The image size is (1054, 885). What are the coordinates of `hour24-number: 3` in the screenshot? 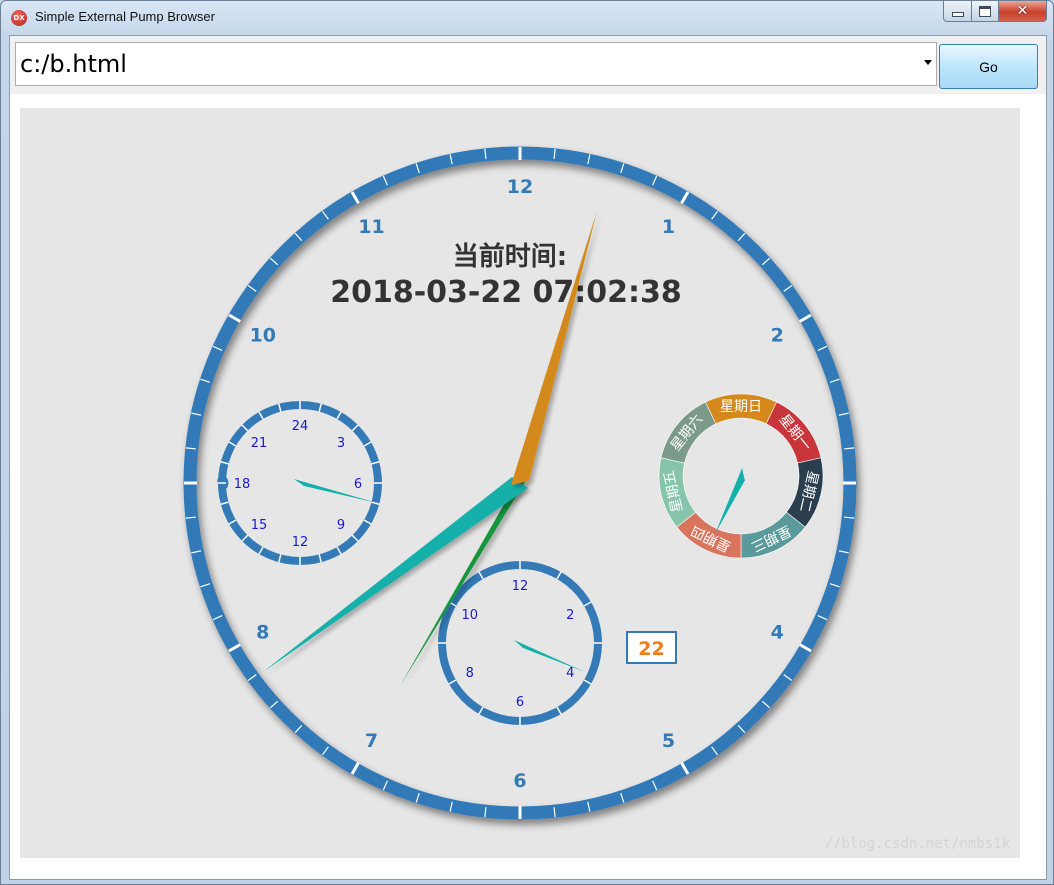 It's located at (341, 443).